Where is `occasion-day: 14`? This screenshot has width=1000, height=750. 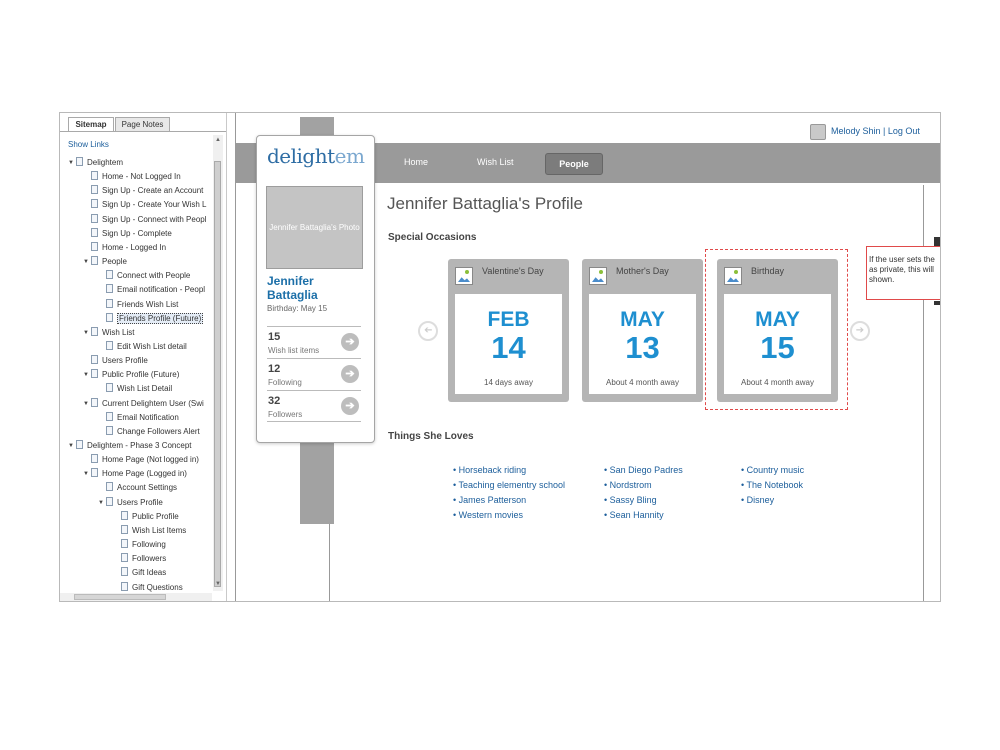
occasion-day: 14 is located at coordinates (508, 347).